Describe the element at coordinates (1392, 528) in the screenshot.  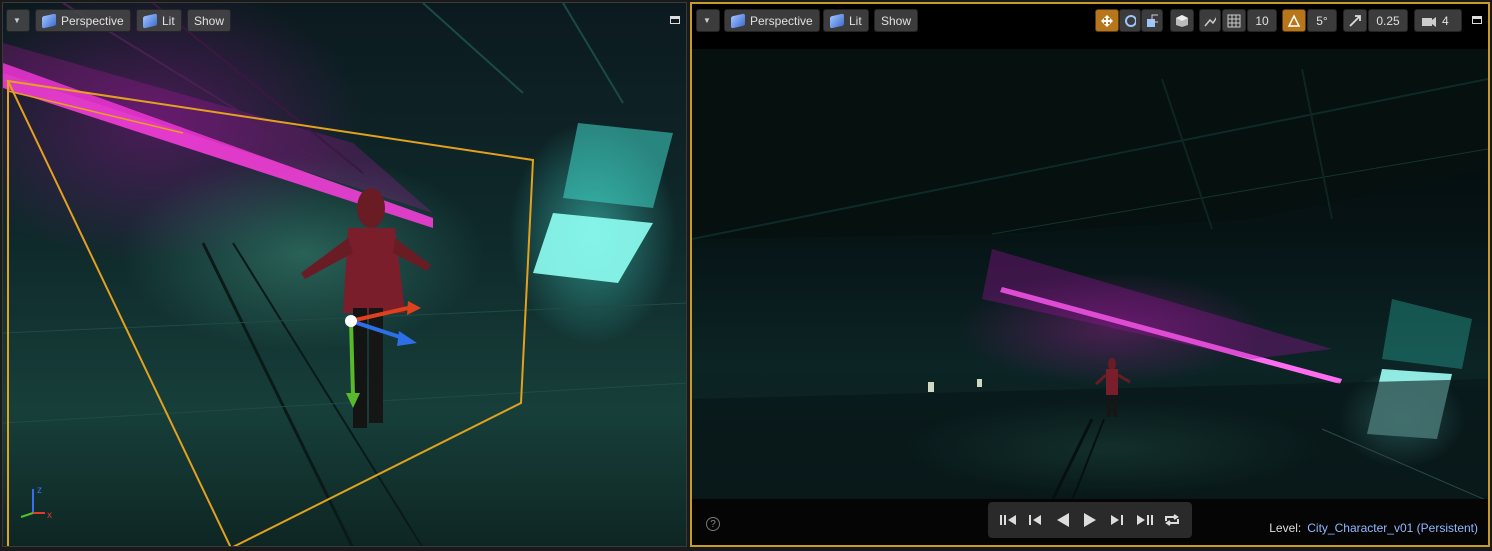
I see `level-name: City_Character_v01 (Persistent)` at that location.